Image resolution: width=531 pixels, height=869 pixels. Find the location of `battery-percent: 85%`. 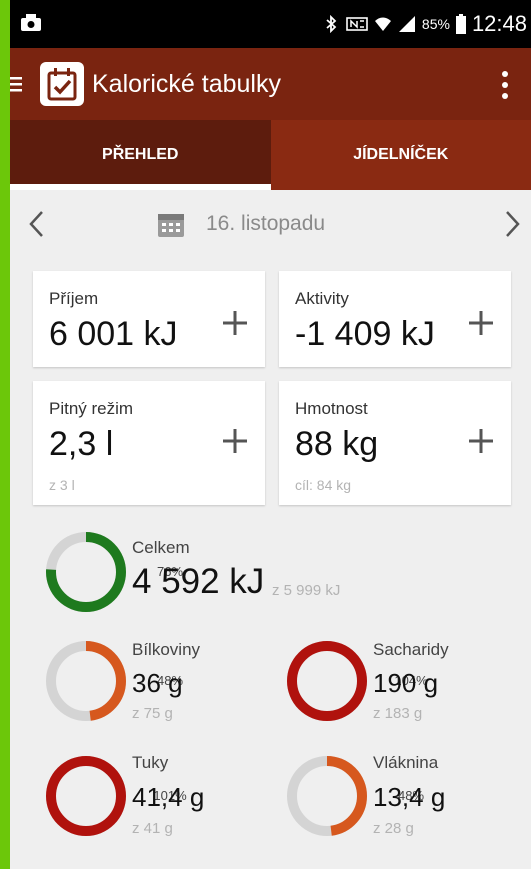

battery-percent: 85% is located at coordinates (435, 24).